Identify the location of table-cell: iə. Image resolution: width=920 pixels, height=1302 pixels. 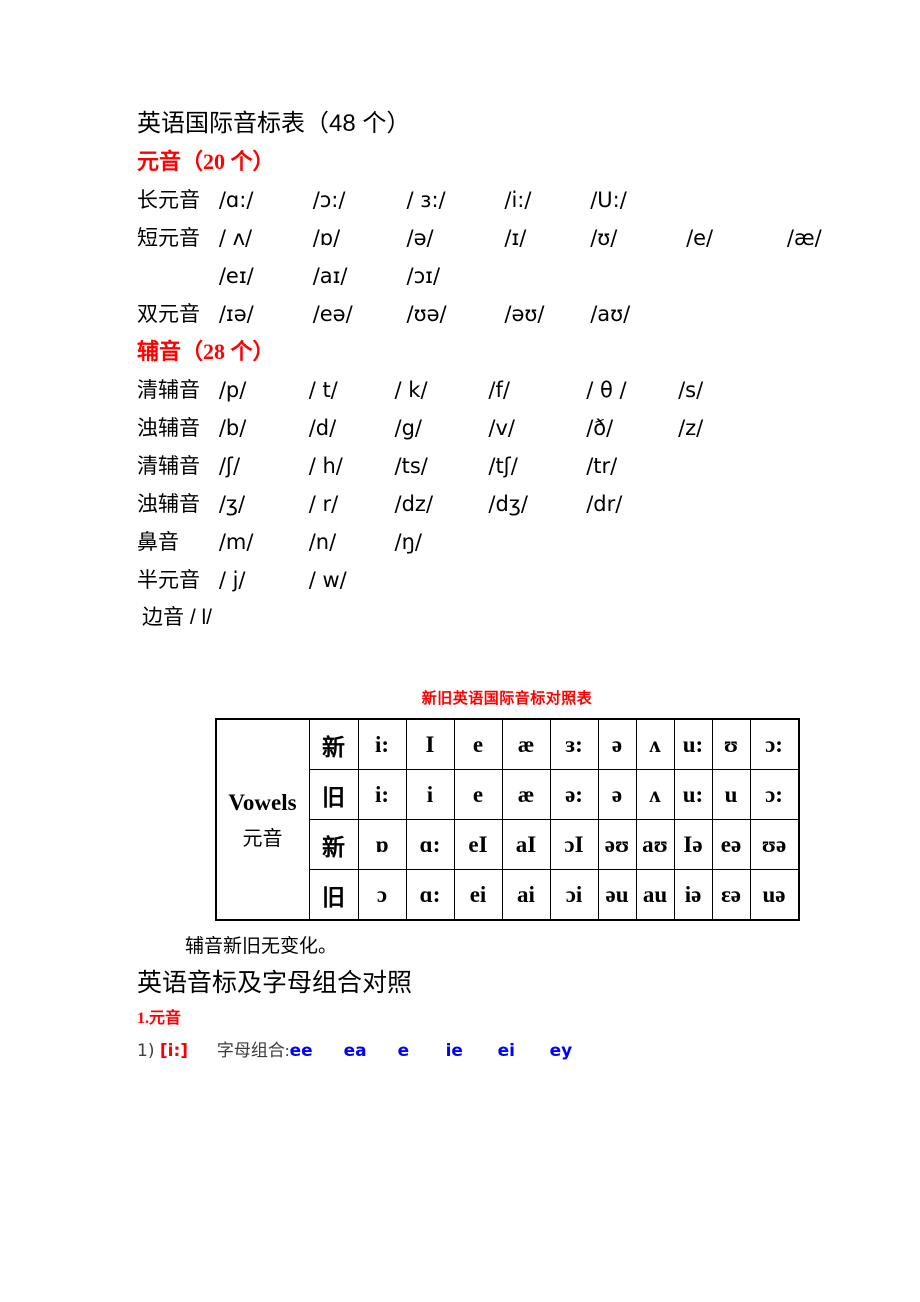
(693, 895).